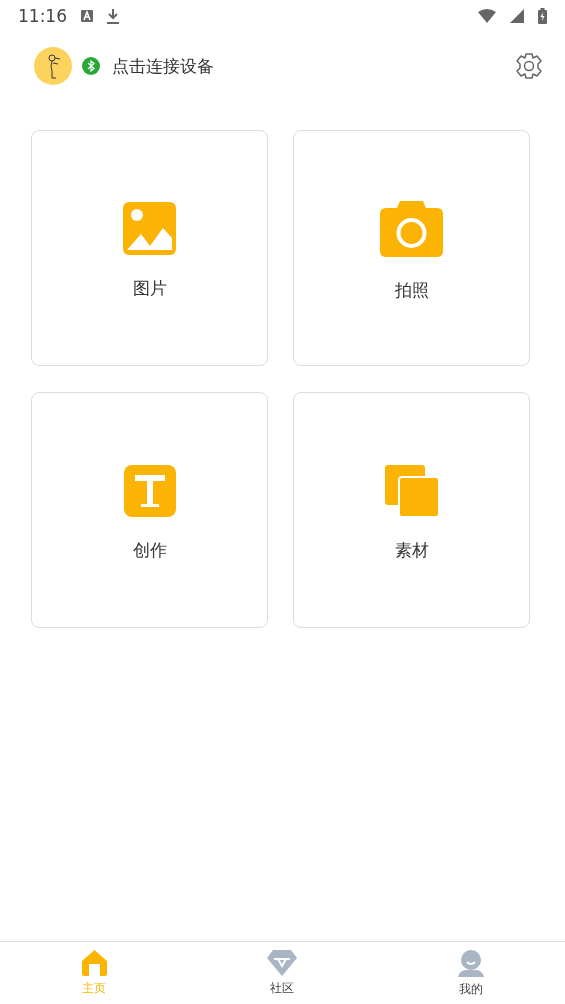  I want to click on settings-icon, so click(529, 66).